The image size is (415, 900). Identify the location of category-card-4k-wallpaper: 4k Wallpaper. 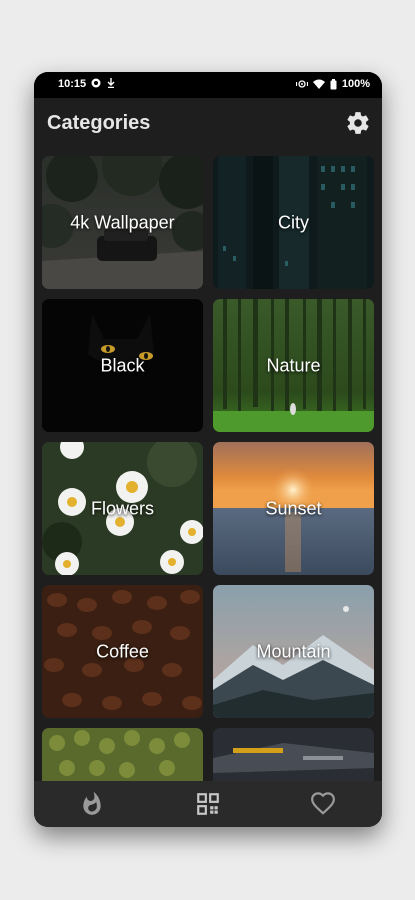
(122, 222).